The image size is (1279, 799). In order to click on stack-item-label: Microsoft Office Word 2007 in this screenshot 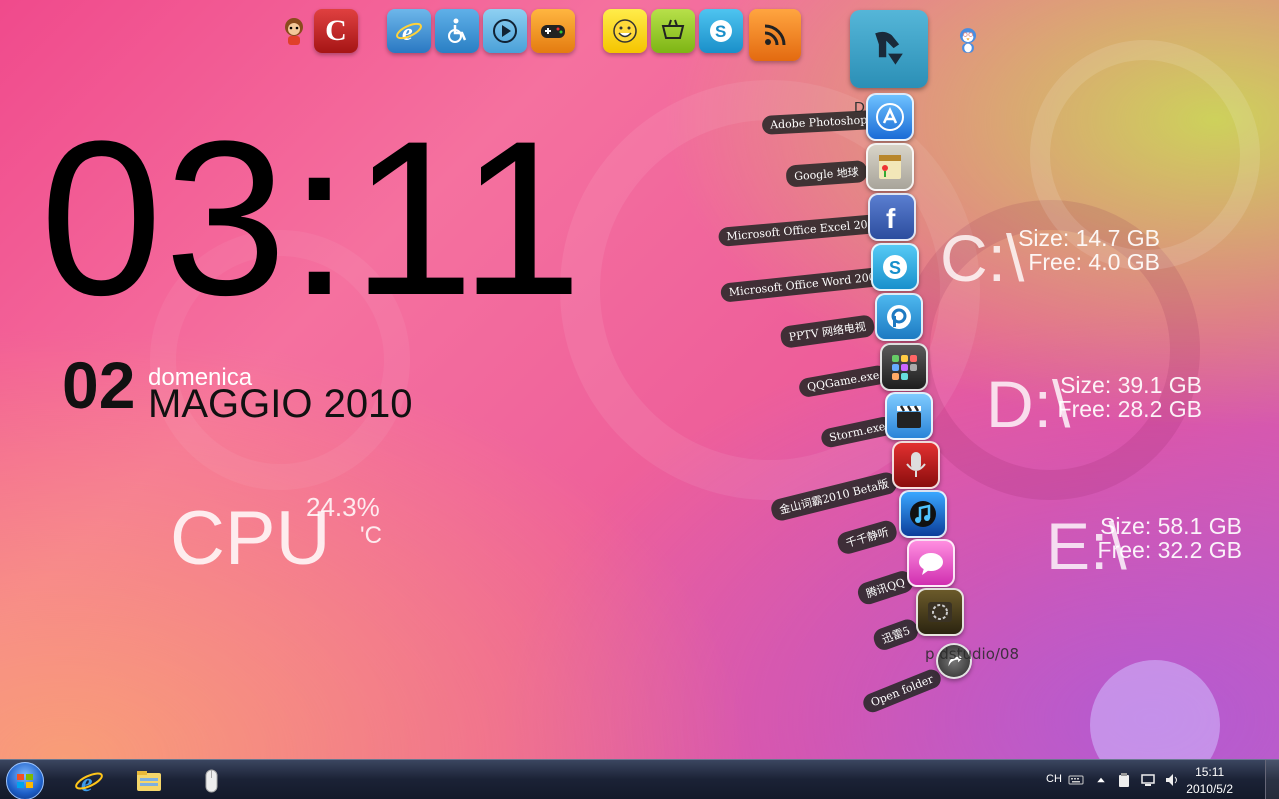, I will do `click(805, 284)`.